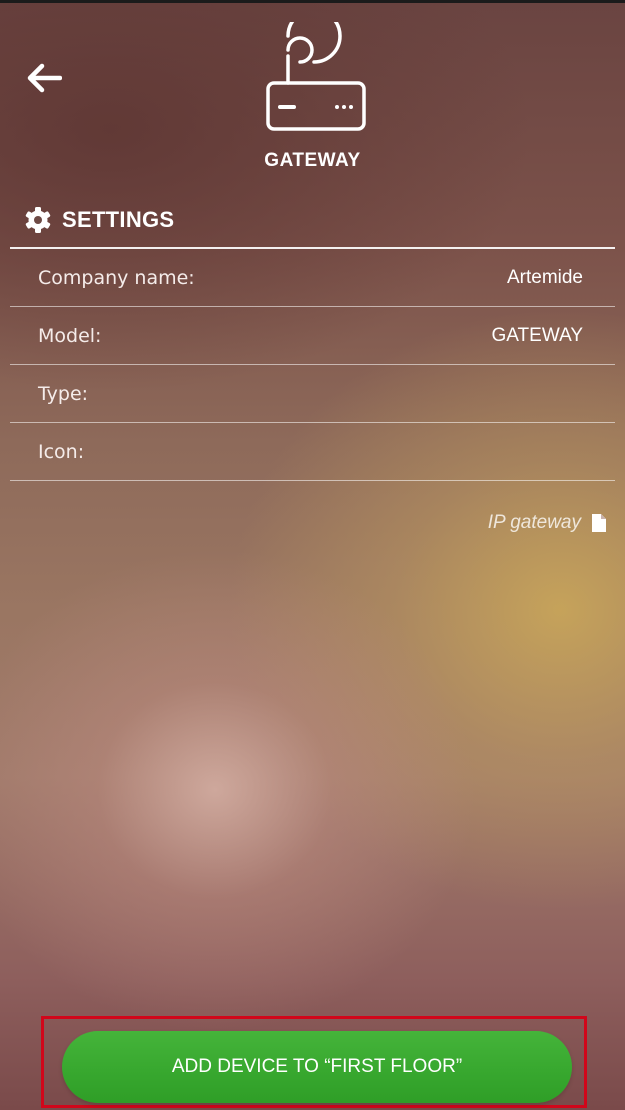 The height and width of the screenshot is (1110, 625). I want to click on back-button, so click(44, 78).